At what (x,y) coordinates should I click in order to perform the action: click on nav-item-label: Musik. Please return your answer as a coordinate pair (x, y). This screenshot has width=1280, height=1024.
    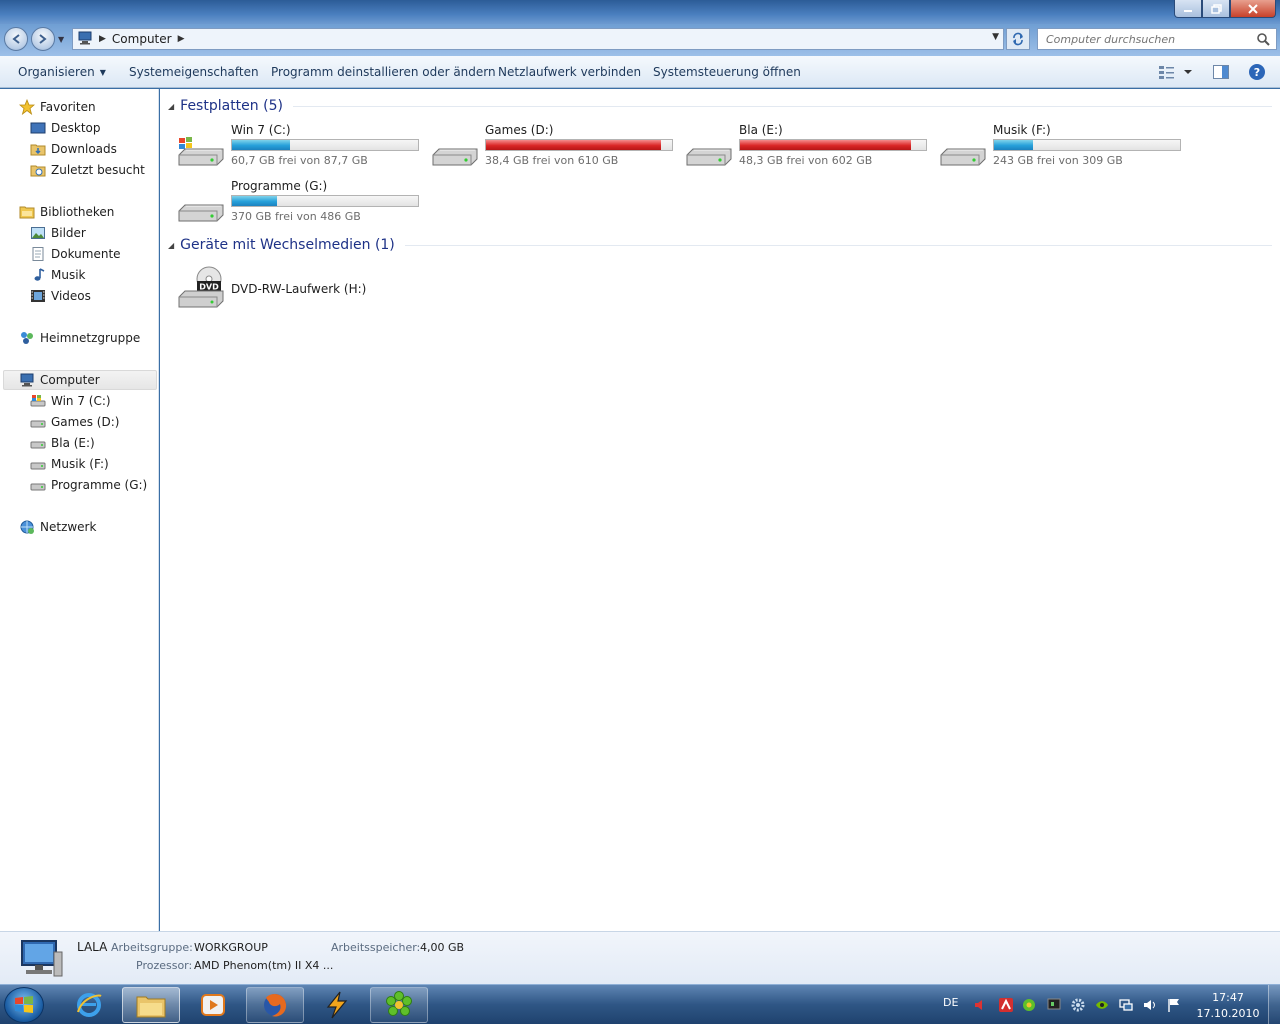
    Looking at the image, I should click on (68, 275).